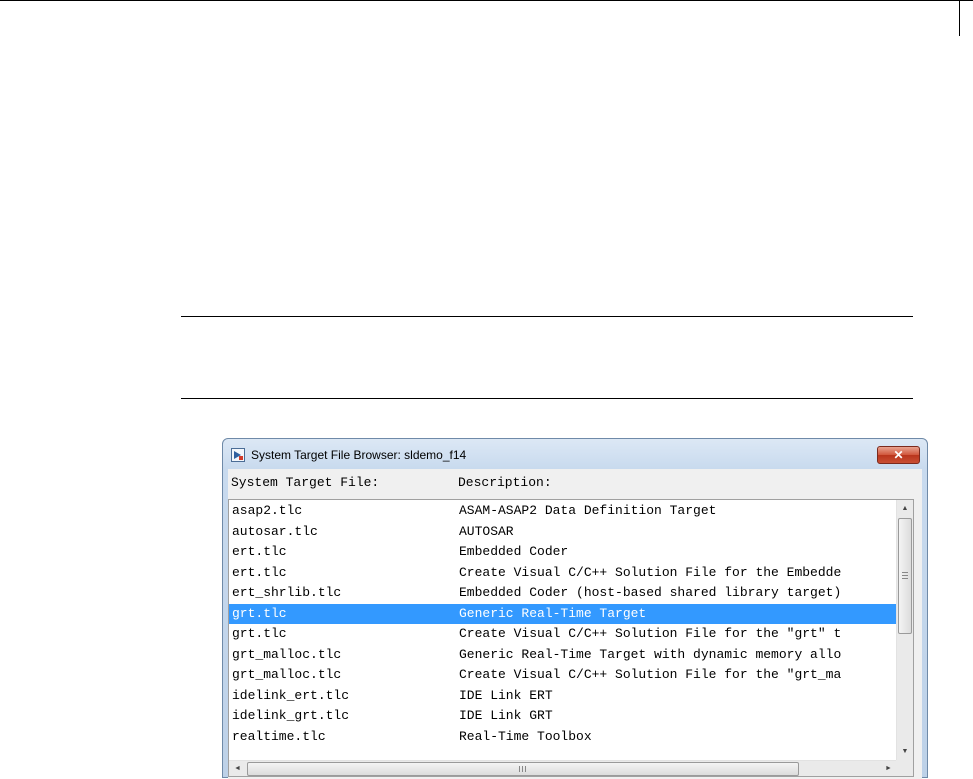  I want to click on note-bottom-rule, so click(547, 398).